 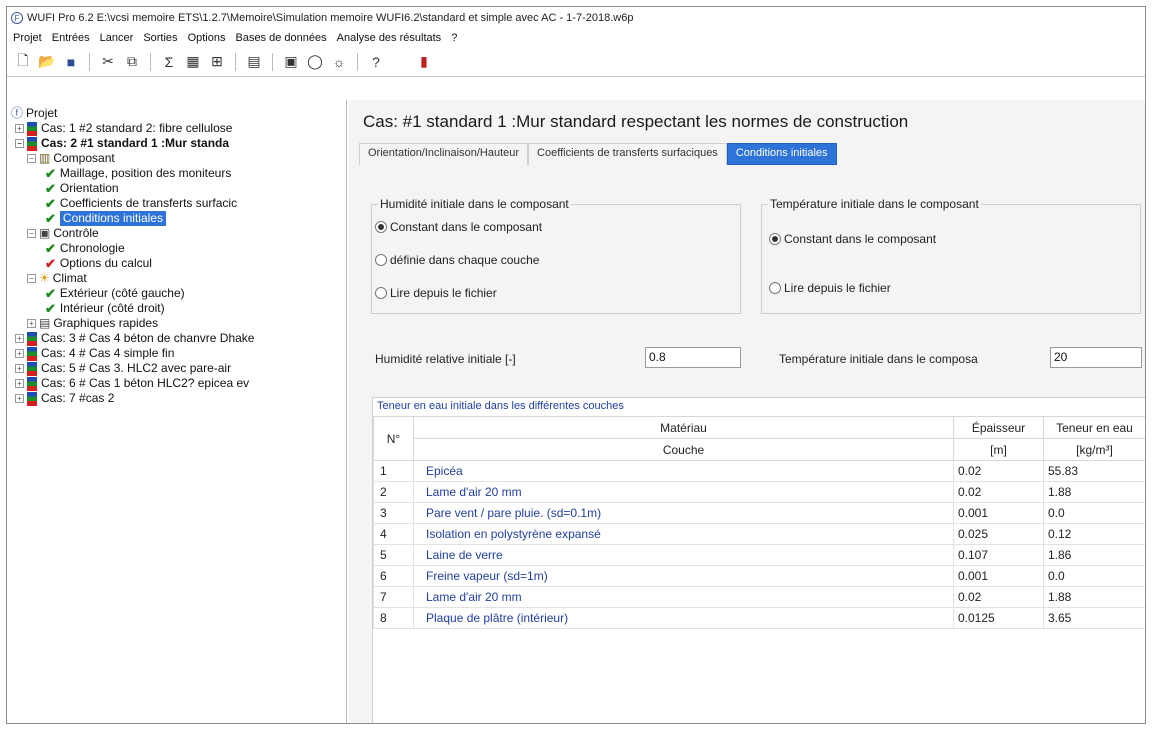 What do you see at coordinates (1094, 555) in the screenshot?
I see `row-water-content: 1.86` at bounding box center [1094, 555].